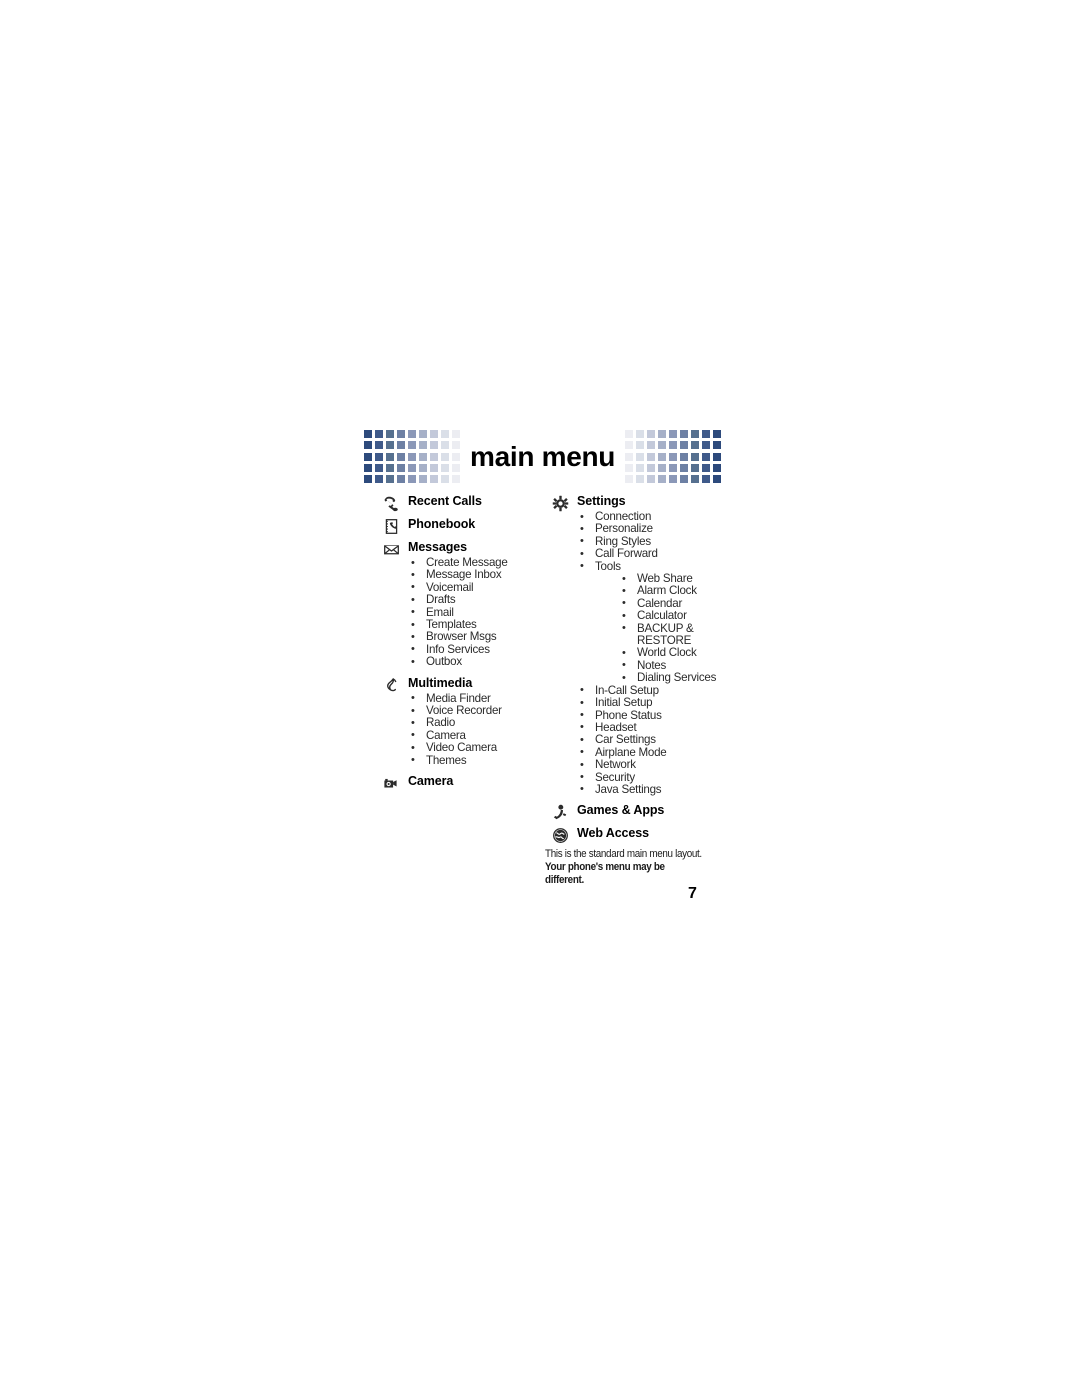 Image resolution: width=1080 pixels, height=1397 pixels. I want to click on menu-section-label: Games & Apps, so click(621, 810).